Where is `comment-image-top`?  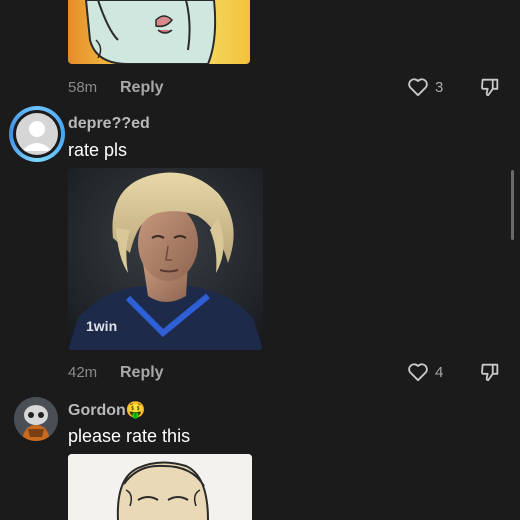
comment-image-top is located at coordinates (159, 32).